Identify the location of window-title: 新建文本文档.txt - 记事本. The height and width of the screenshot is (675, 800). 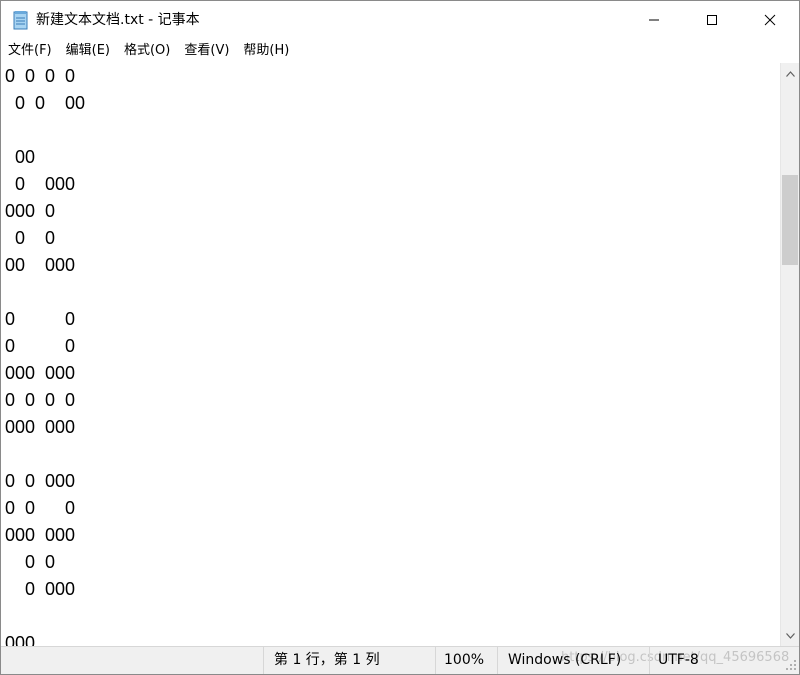
(118, 20).